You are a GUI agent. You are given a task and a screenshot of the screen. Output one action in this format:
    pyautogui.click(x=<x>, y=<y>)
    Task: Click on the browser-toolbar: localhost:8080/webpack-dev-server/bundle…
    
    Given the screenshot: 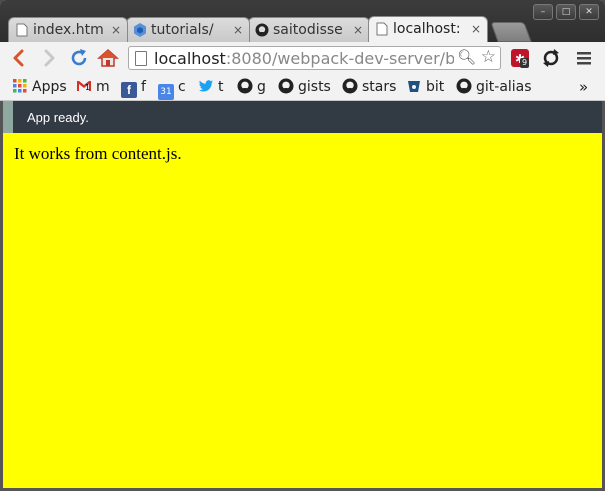 What is the action you would take?
    pyautogui.click(x=302, y=58)
    